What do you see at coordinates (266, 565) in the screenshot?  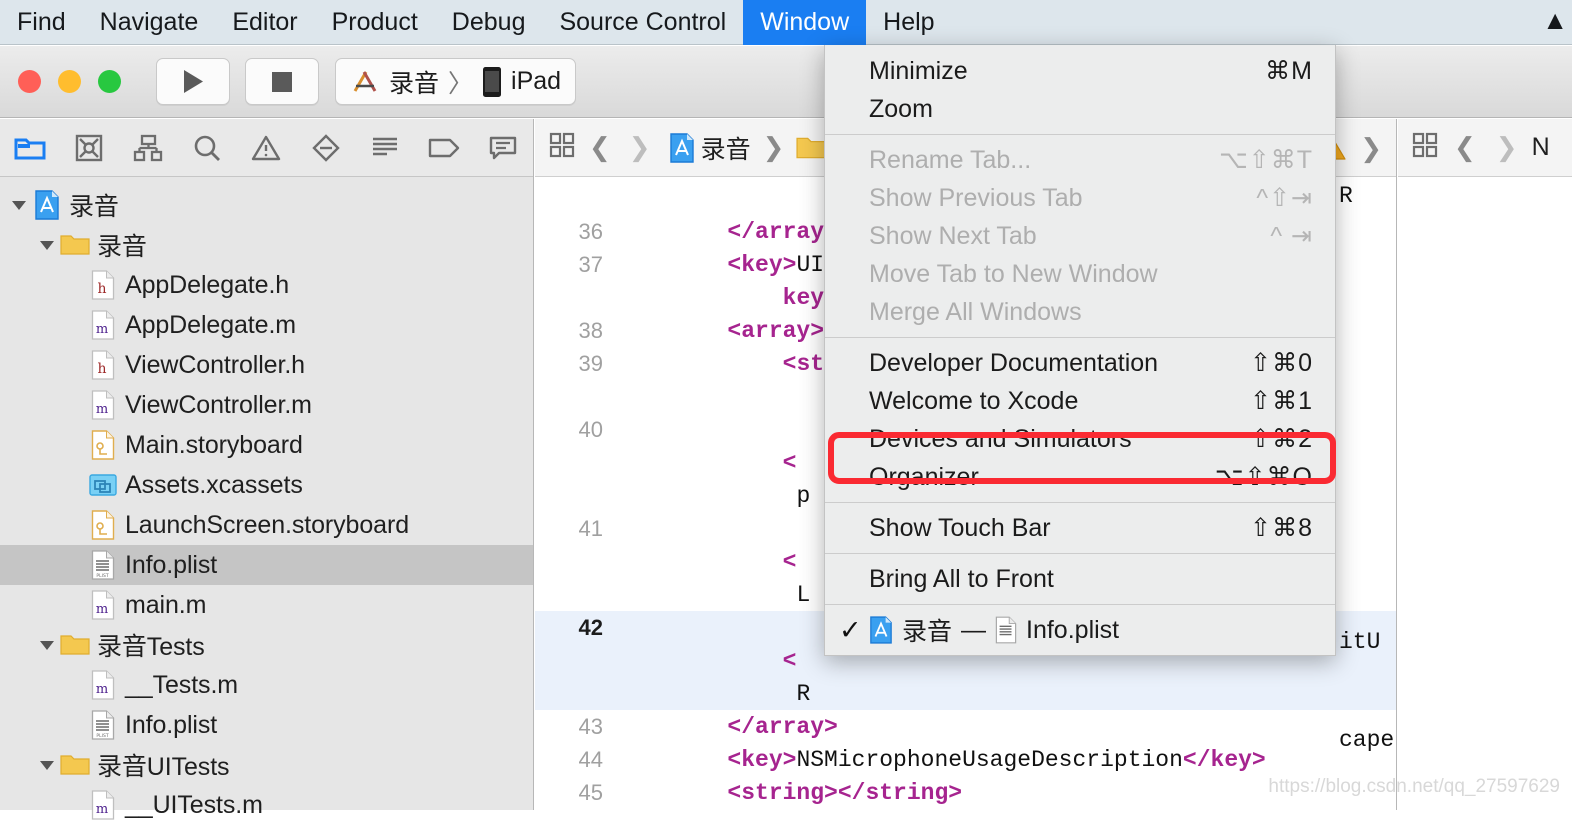 I see `tree-row-file-selected: PLIST Info.plist` at bounding box center [266, 565].